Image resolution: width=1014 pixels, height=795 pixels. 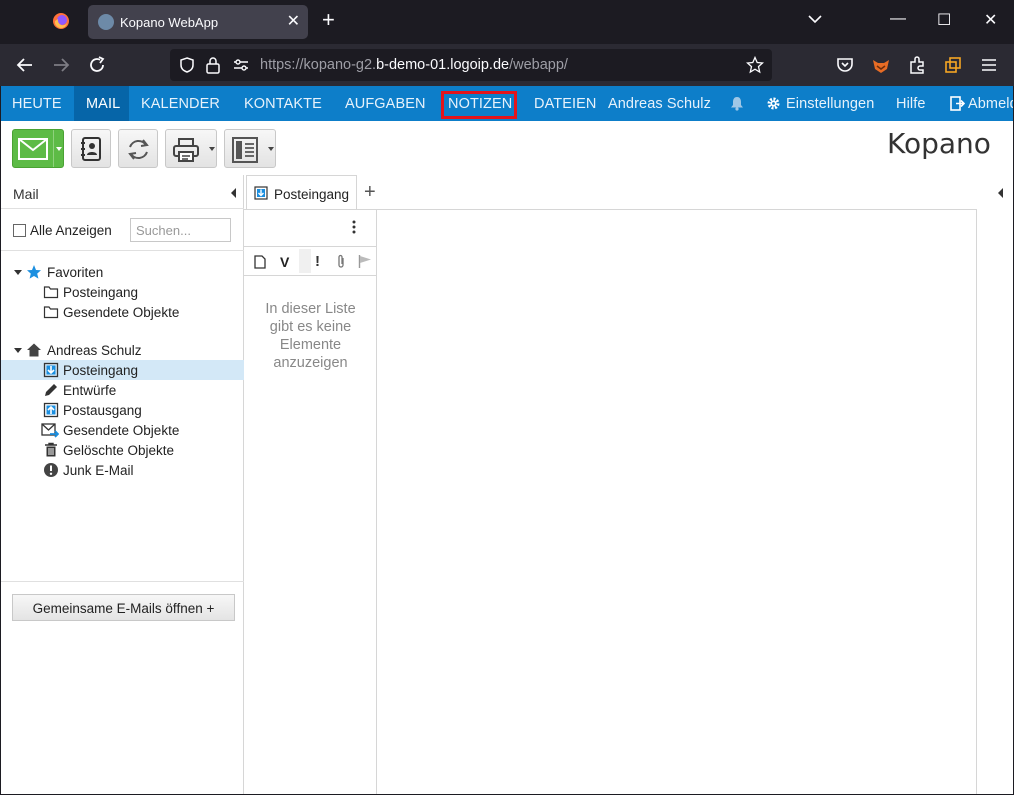 I want to click on tree-item-selected: Posteingang, so click(x=122, y=370).